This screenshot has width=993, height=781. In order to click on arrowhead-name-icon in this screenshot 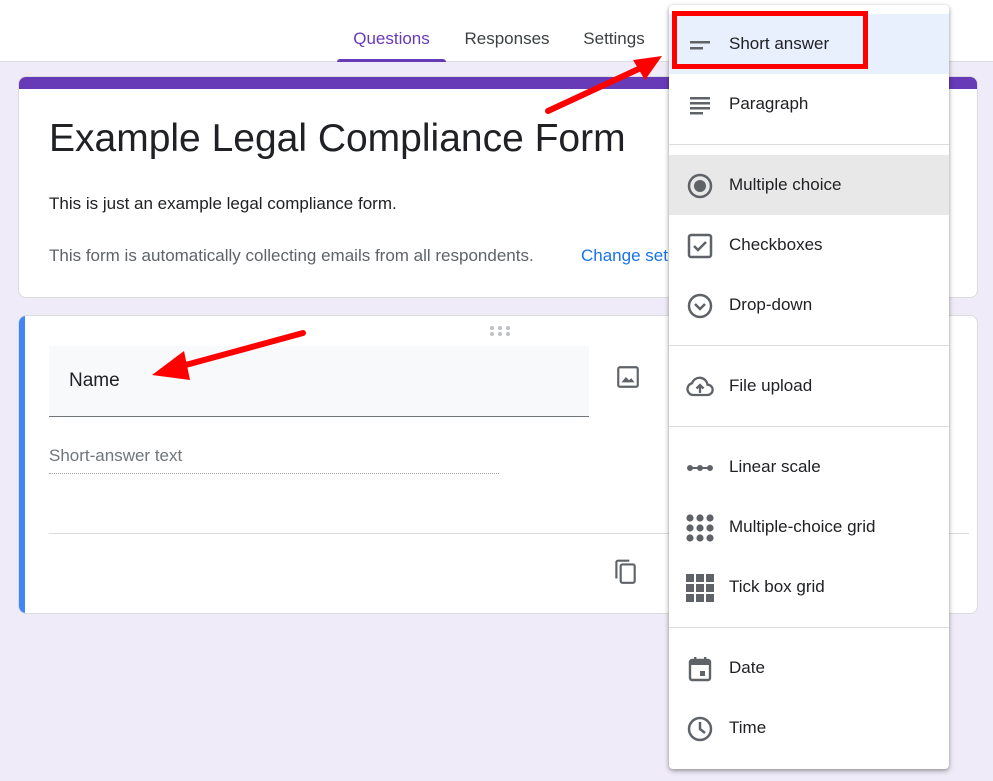, I will do `click(171, 365)`.